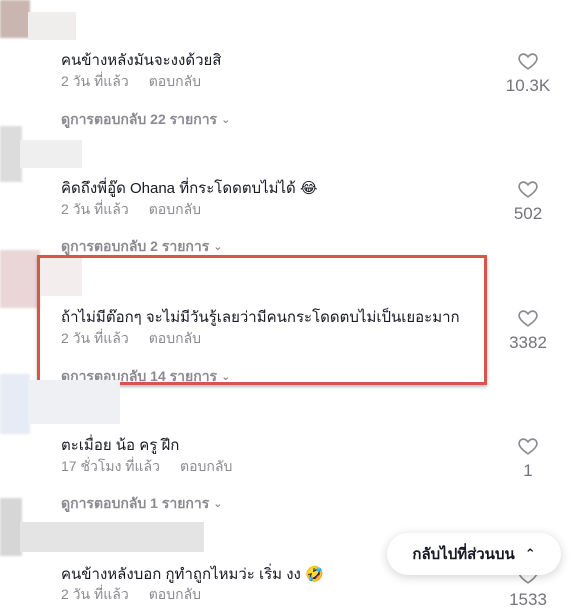  I want to click on like-button: 3382, so click(528, 330).